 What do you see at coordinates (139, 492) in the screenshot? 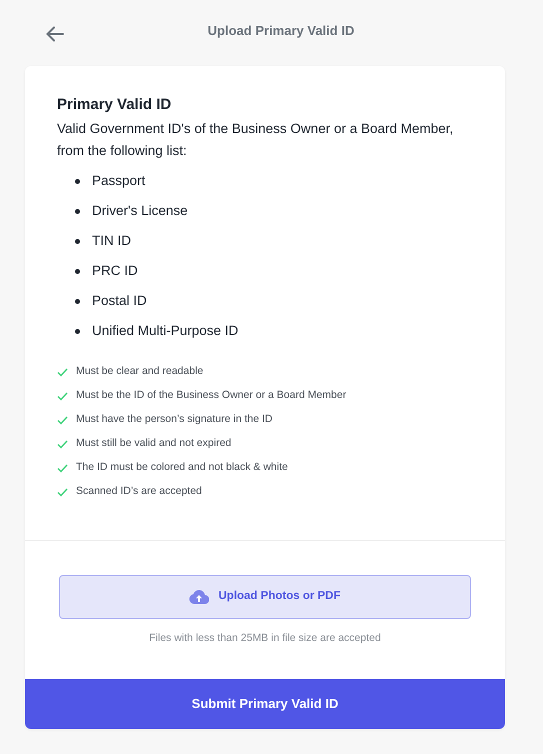
I see `requirement-text: Scanned ID’s are accepted` at bounding box center [139, 492].